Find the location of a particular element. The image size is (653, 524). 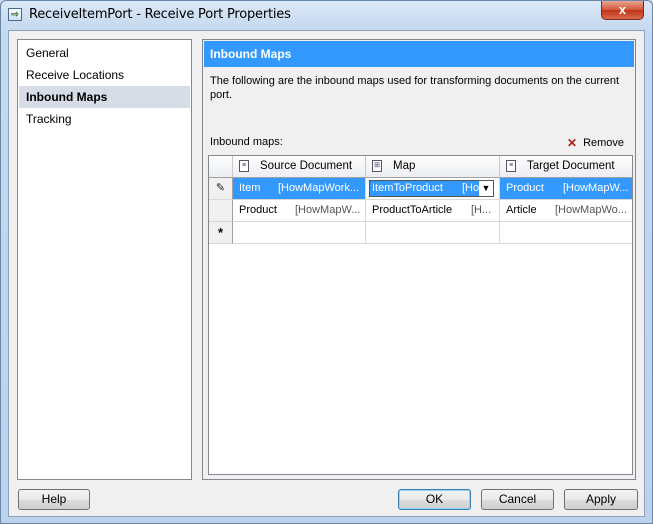

map-icon: ⊞ is located at coordinates (377, 166).